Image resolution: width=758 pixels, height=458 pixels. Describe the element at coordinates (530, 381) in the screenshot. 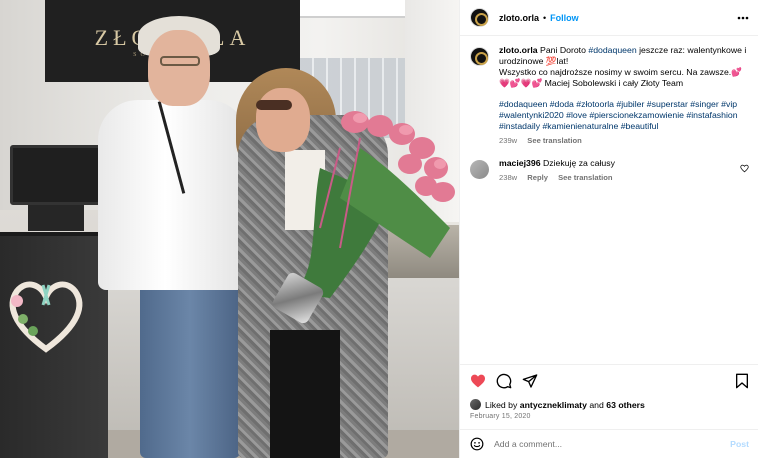

I see `send-icon` at that location.